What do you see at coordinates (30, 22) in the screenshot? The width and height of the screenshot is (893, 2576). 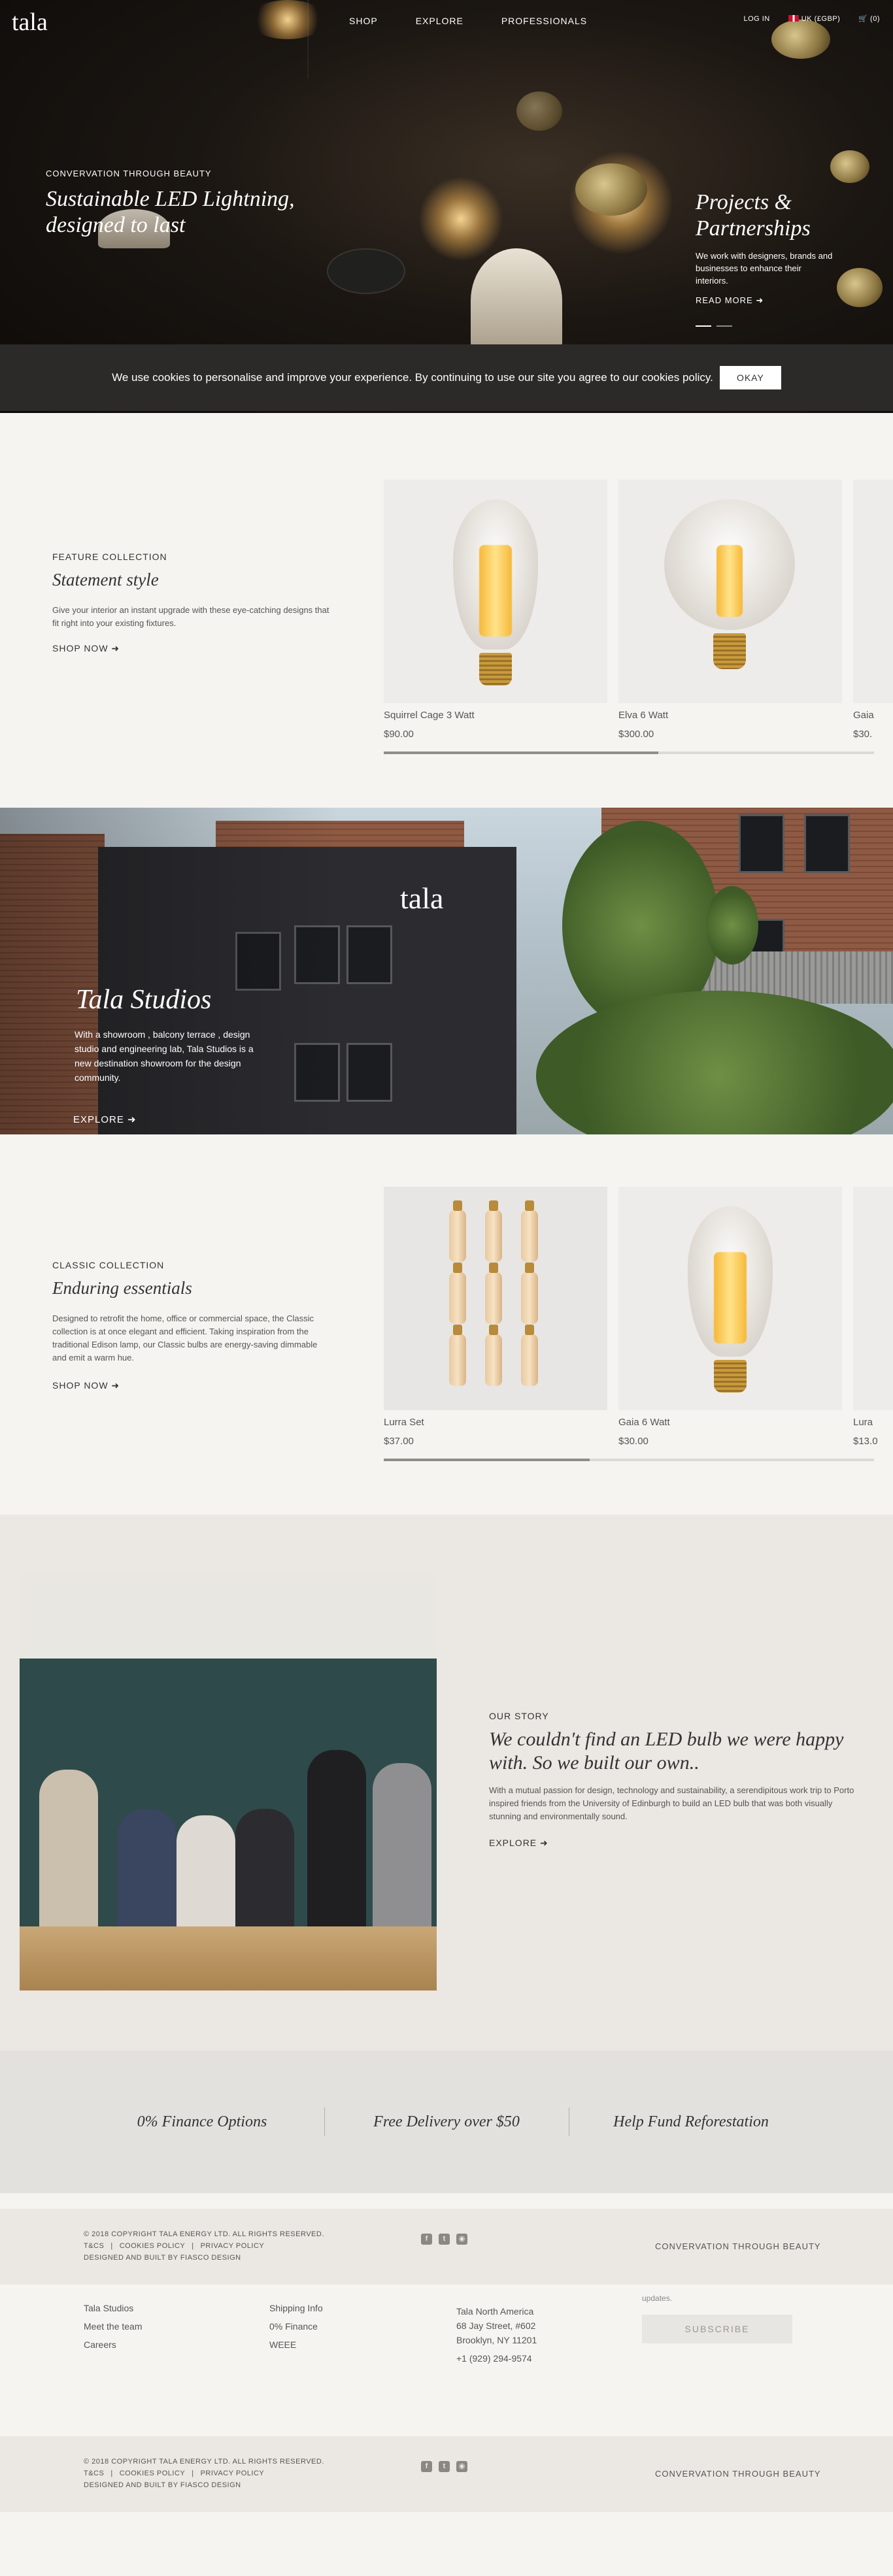 I see `logo: tala` at bounding box center [30, 22].